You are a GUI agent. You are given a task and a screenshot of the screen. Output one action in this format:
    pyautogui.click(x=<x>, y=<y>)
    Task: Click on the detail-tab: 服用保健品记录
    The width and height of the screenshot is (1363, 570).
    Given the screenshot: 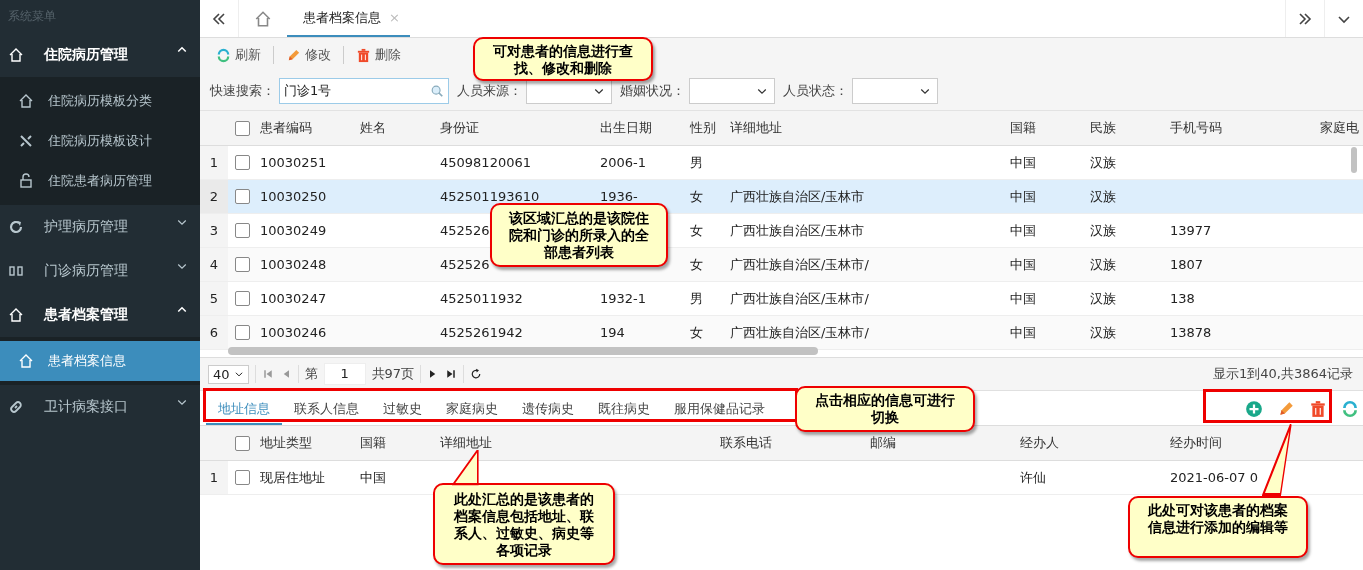 What is the action you would take?
    pyautogui.click(x=719, y=409)
    